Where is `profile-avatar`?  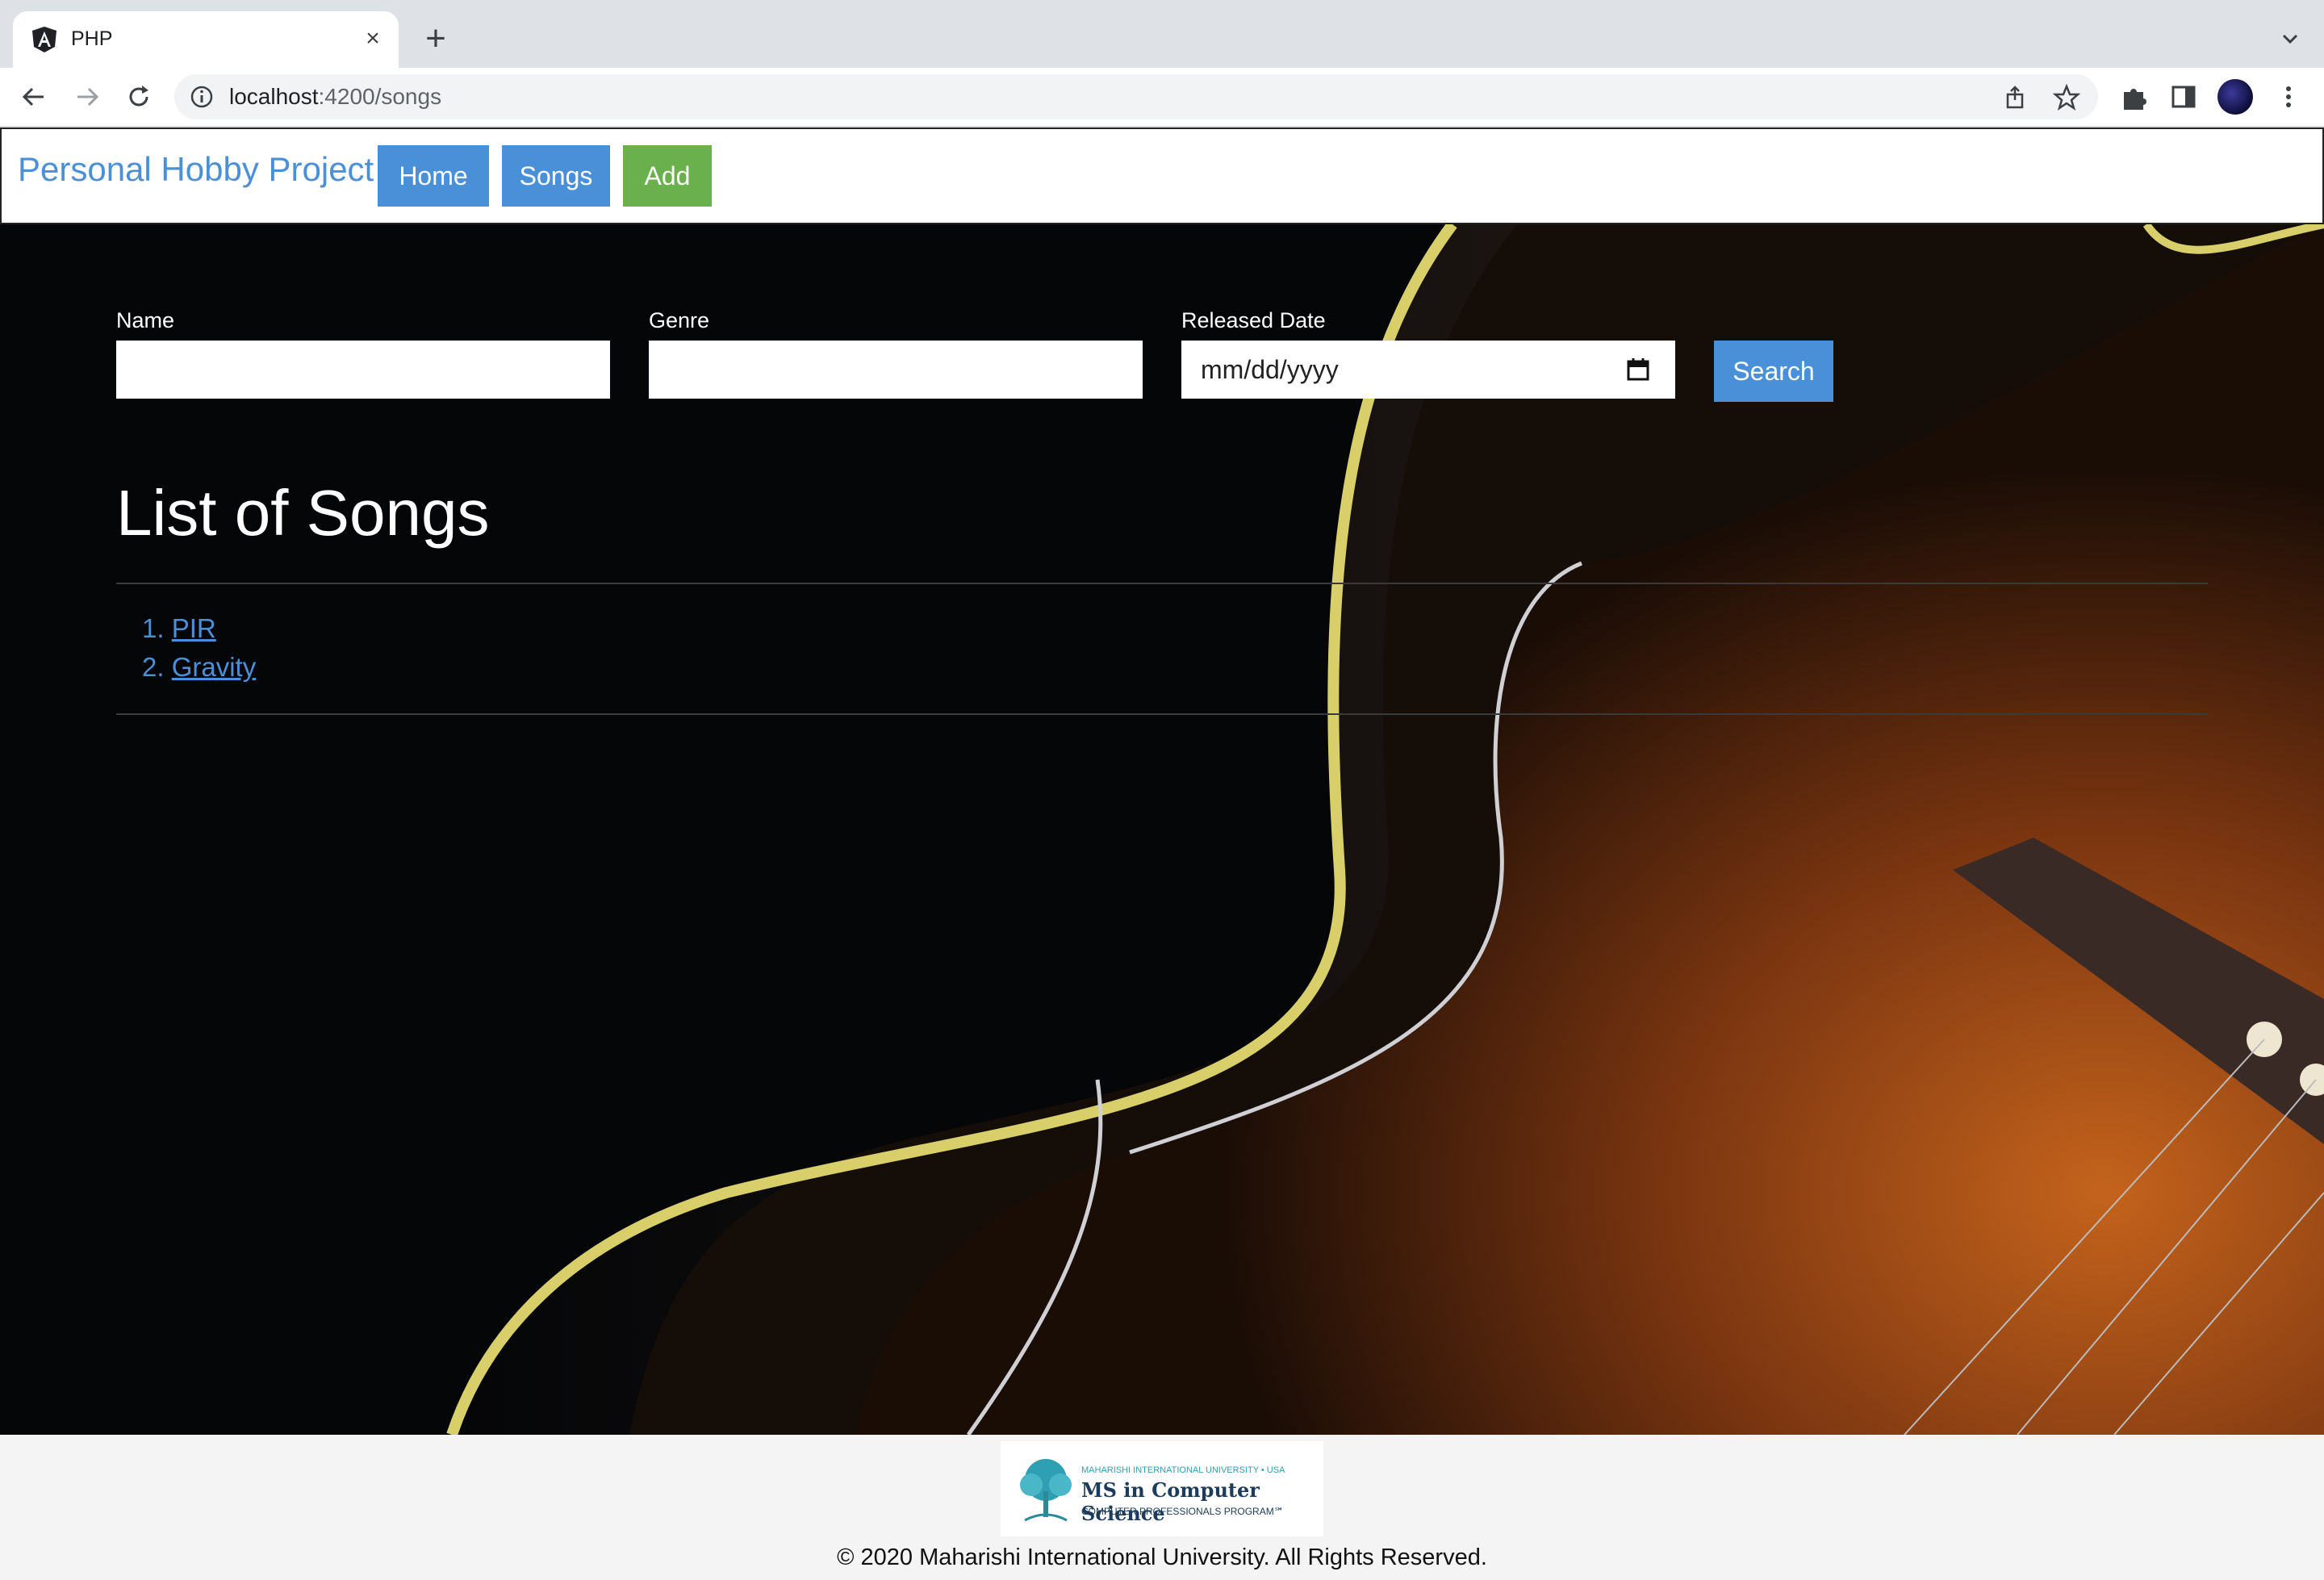 profile-avatar is located at coordinates (2235, 97).